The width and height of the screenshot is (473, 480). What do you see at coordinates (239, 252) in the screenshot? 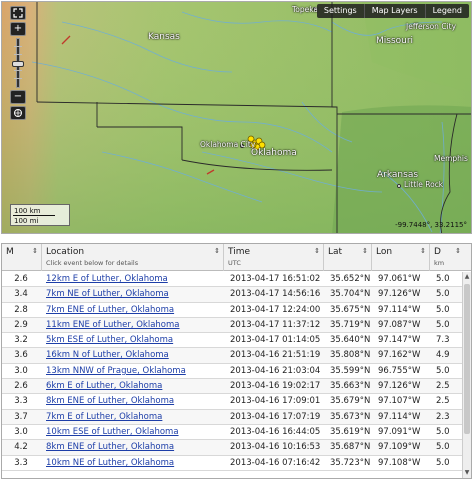
I see `column-time-label: Time` at bounding box center [239, 252].